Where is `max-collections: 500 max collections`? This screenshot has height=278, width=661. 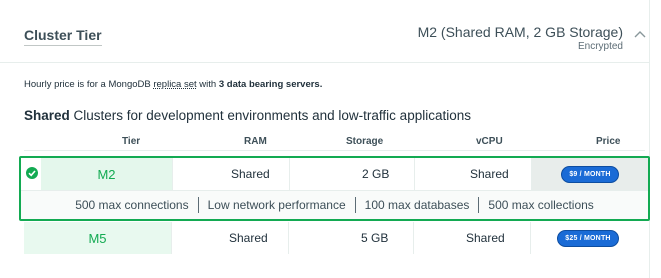 max-collections: 500 max collections is located at coordinates (541, 205).